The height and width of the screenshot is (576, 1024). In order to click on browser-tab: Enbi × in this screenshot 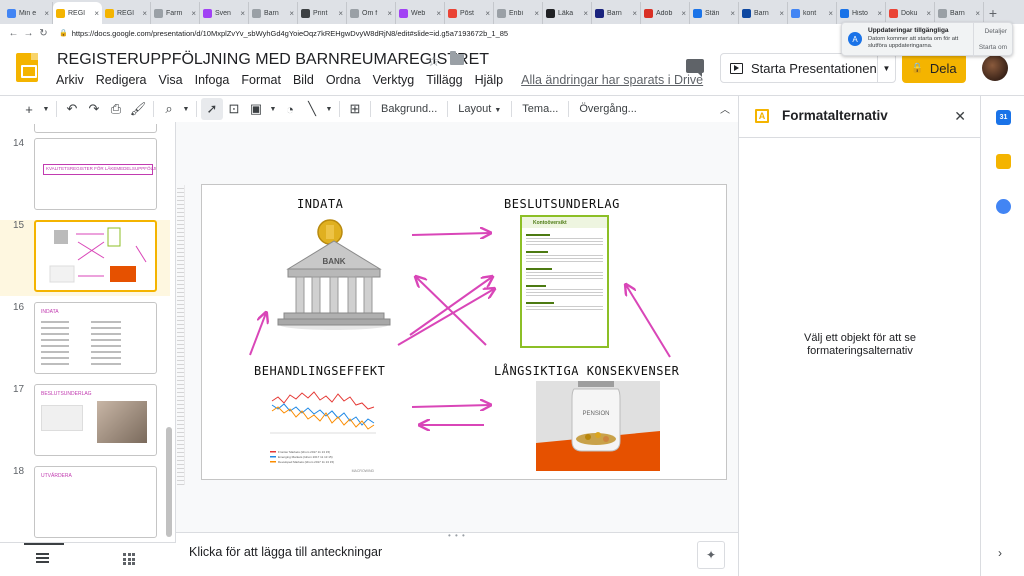, I will do `click(518, 13)`.